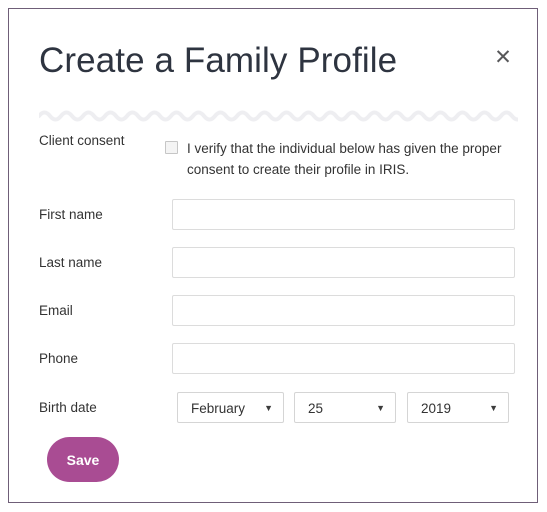 The image size is (547, 512). What do you see at coordinates (436, 408) in the screenshot?
I see `birth-year-value: 2019` at bounding box center [436, 408].